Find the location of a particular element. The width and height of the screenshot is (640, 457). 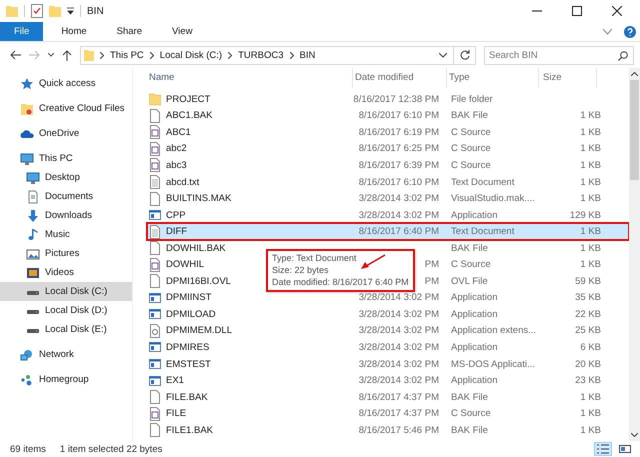

nav-item: Creative Cloud Files is located at coordinates (66, 108).